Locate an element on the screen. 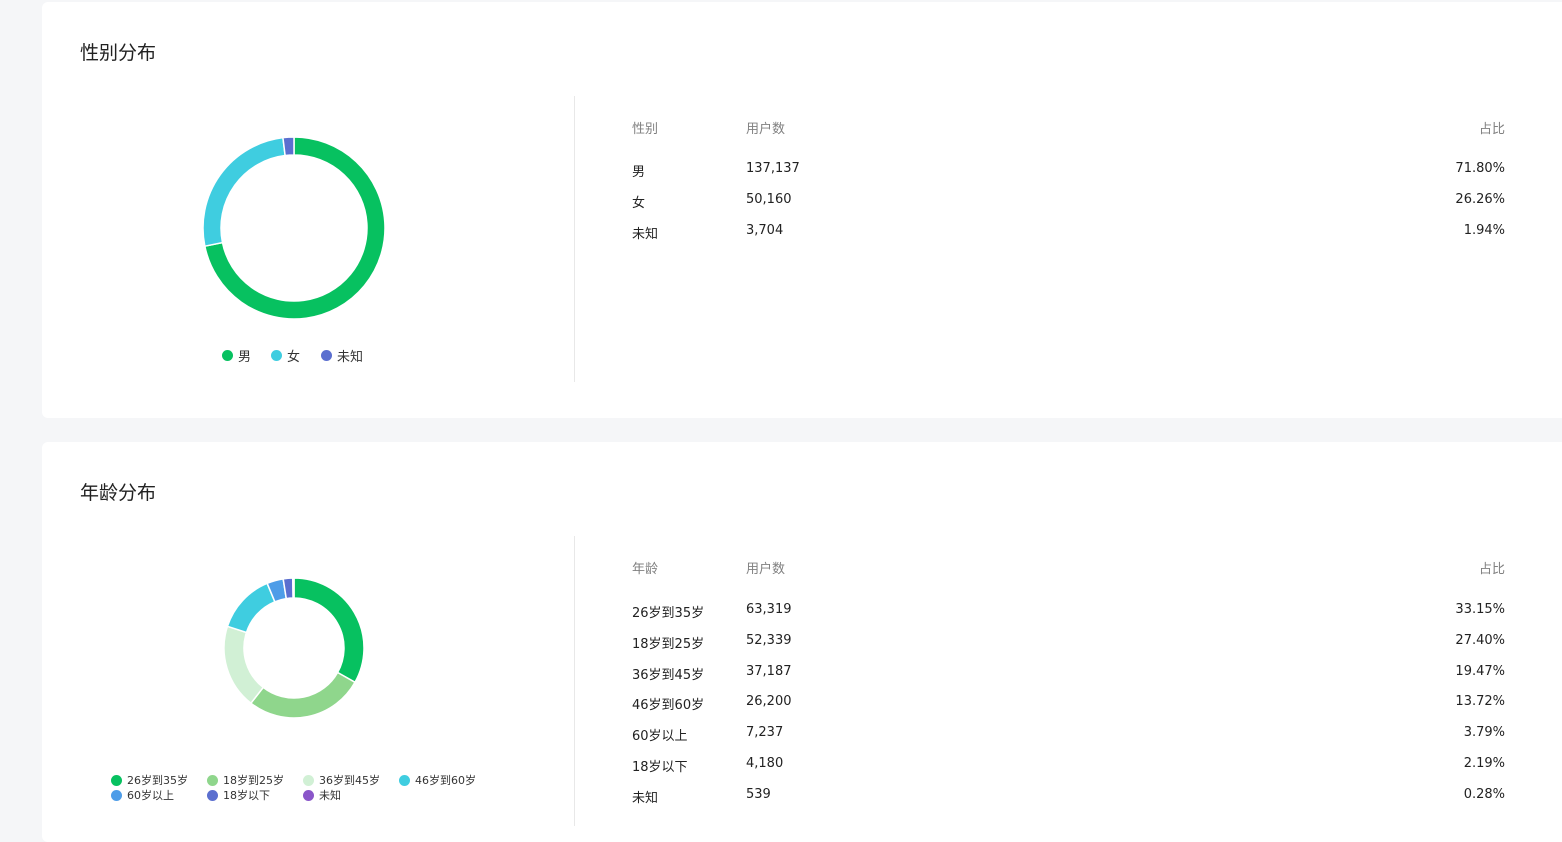 This screenshot has width=1562, height=842. legend-label-female: 女 is located at coordinates (294, 357).